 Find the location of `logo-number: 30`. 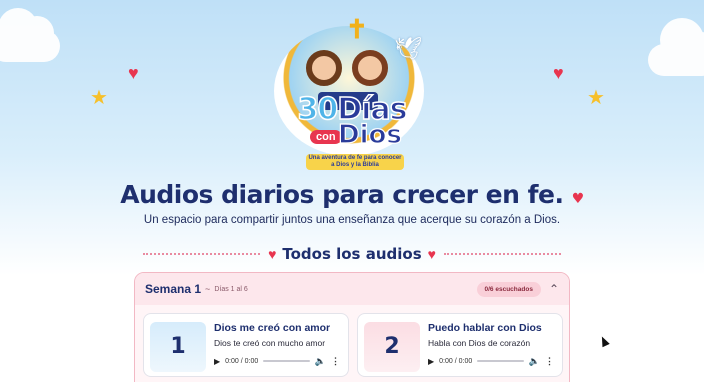

logo-number: 30 is located at coordinates (318, 109).